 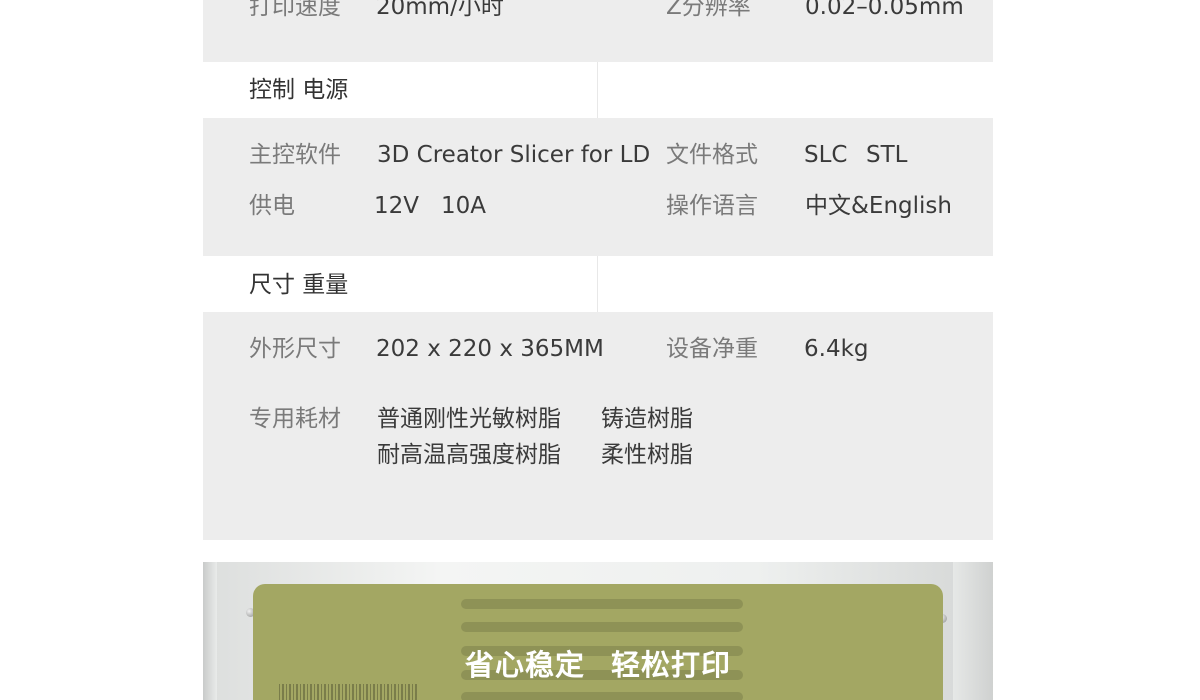 What do you see at coordinates (712, 155) in the screenshot?
I see `file-format-label: 文件格式` at bounding box center [712, 155].